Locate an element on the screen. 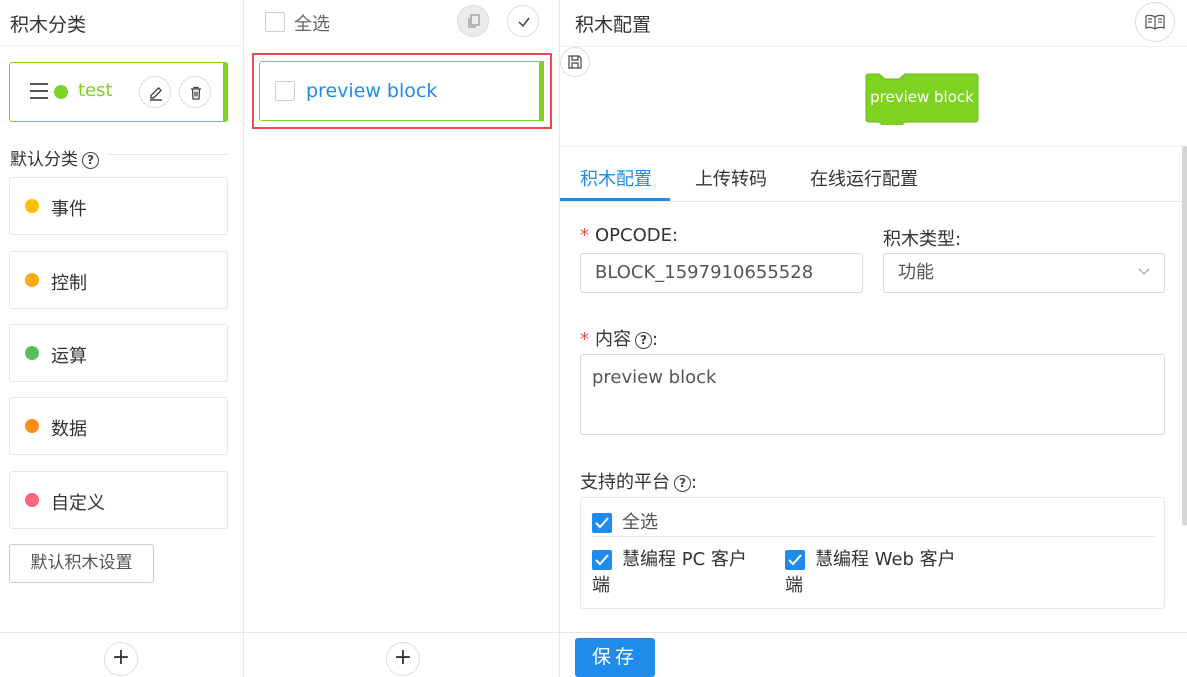  footer-divider is located at coordinates (593, 632).